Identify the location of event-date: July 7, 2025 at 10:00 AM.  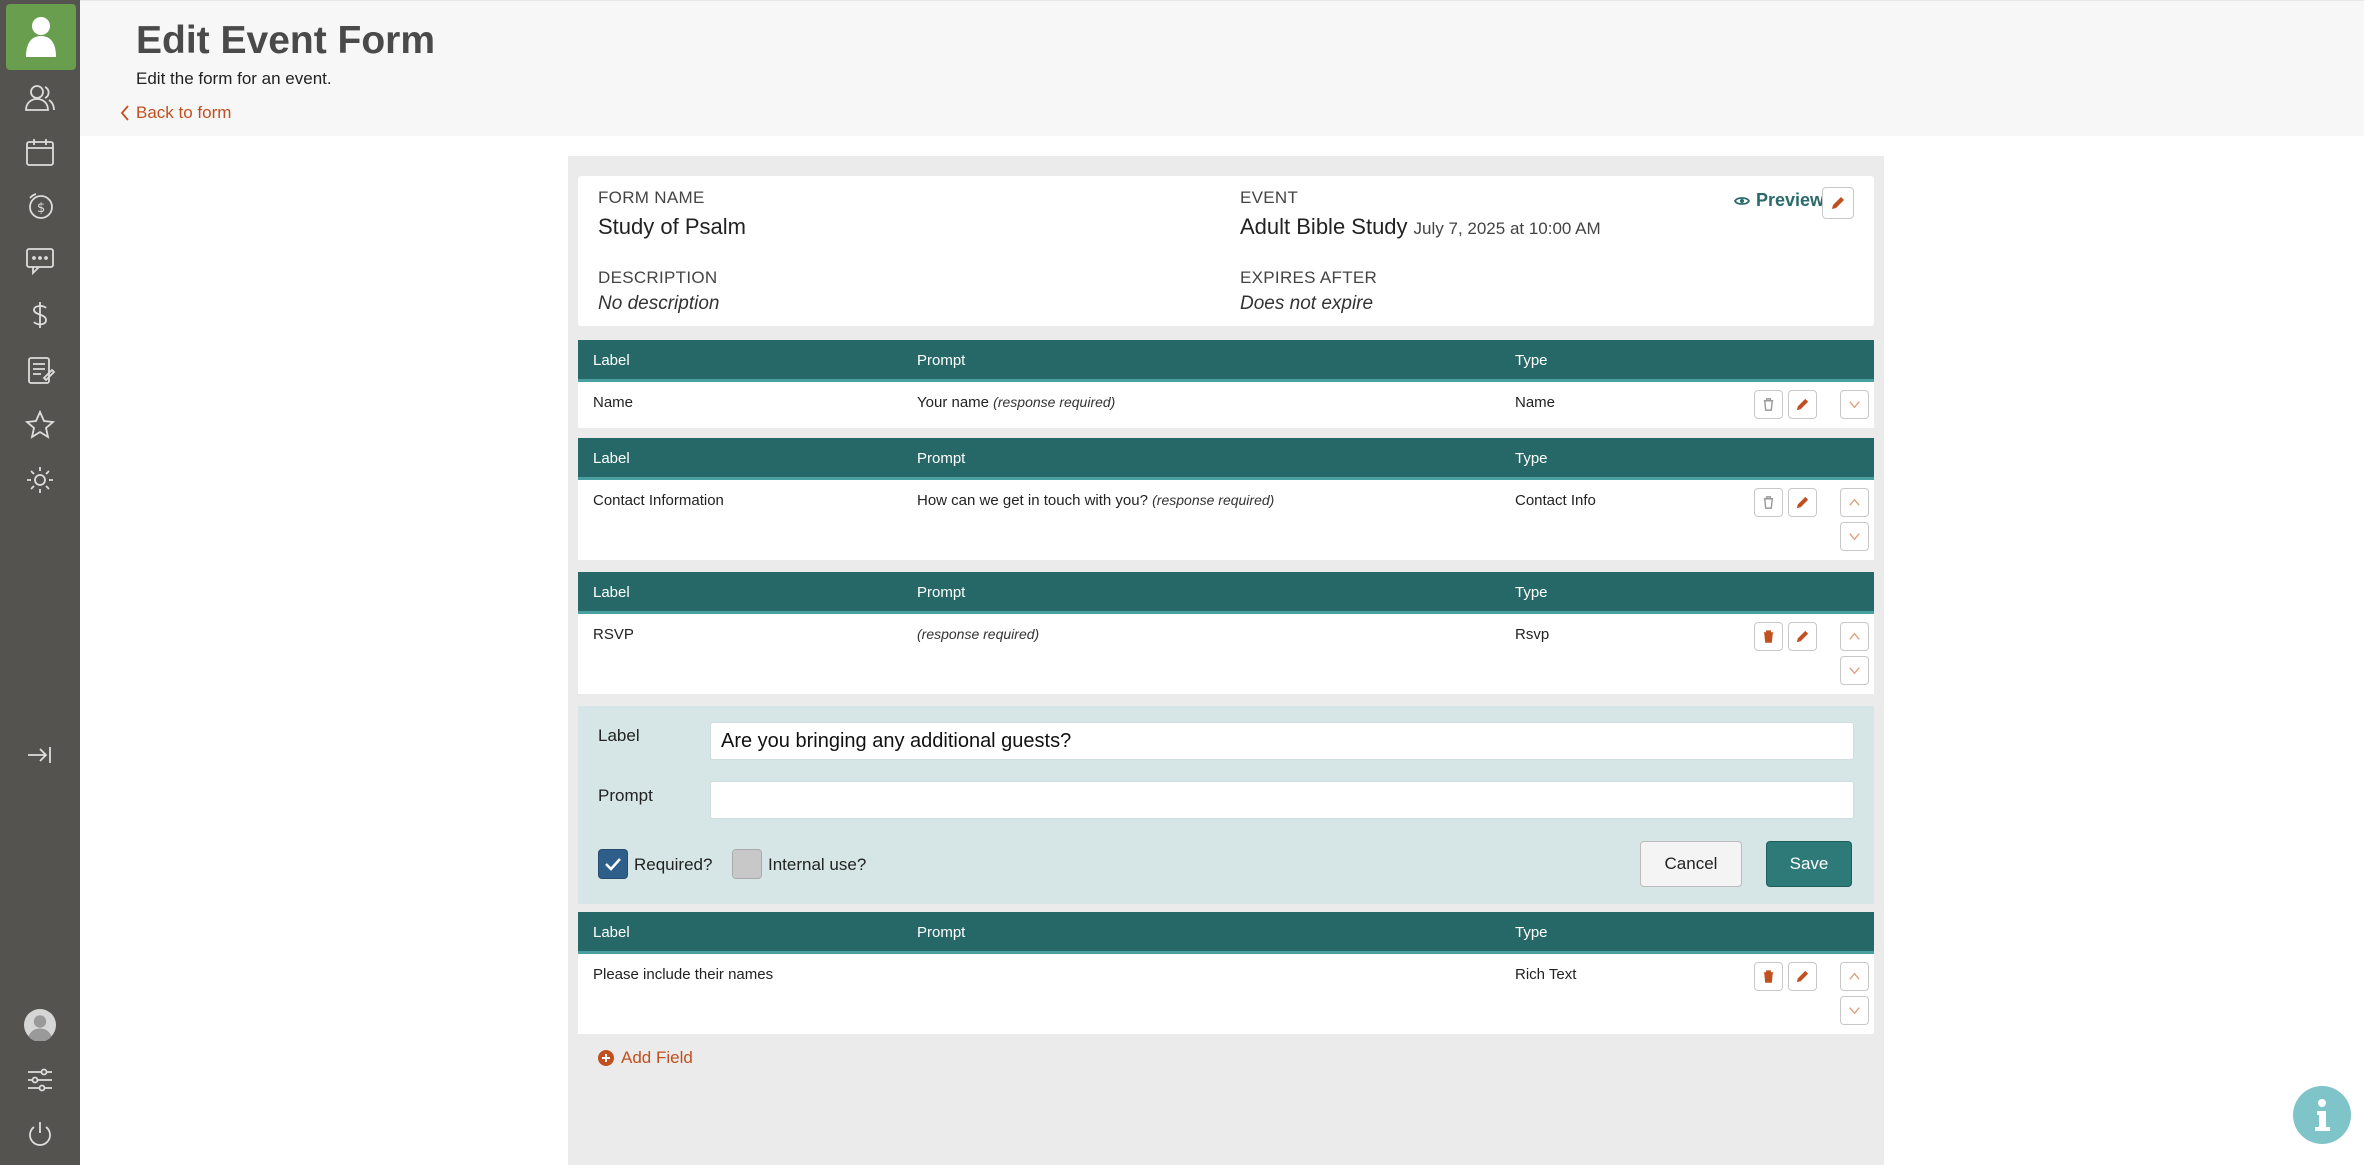
(1507, 228).